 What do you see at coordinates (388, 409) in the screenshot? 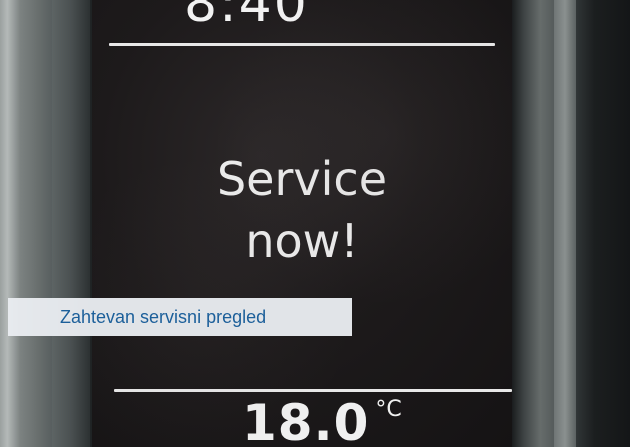
I see `temperature-unit: °C` at bounding box center [388, 409].